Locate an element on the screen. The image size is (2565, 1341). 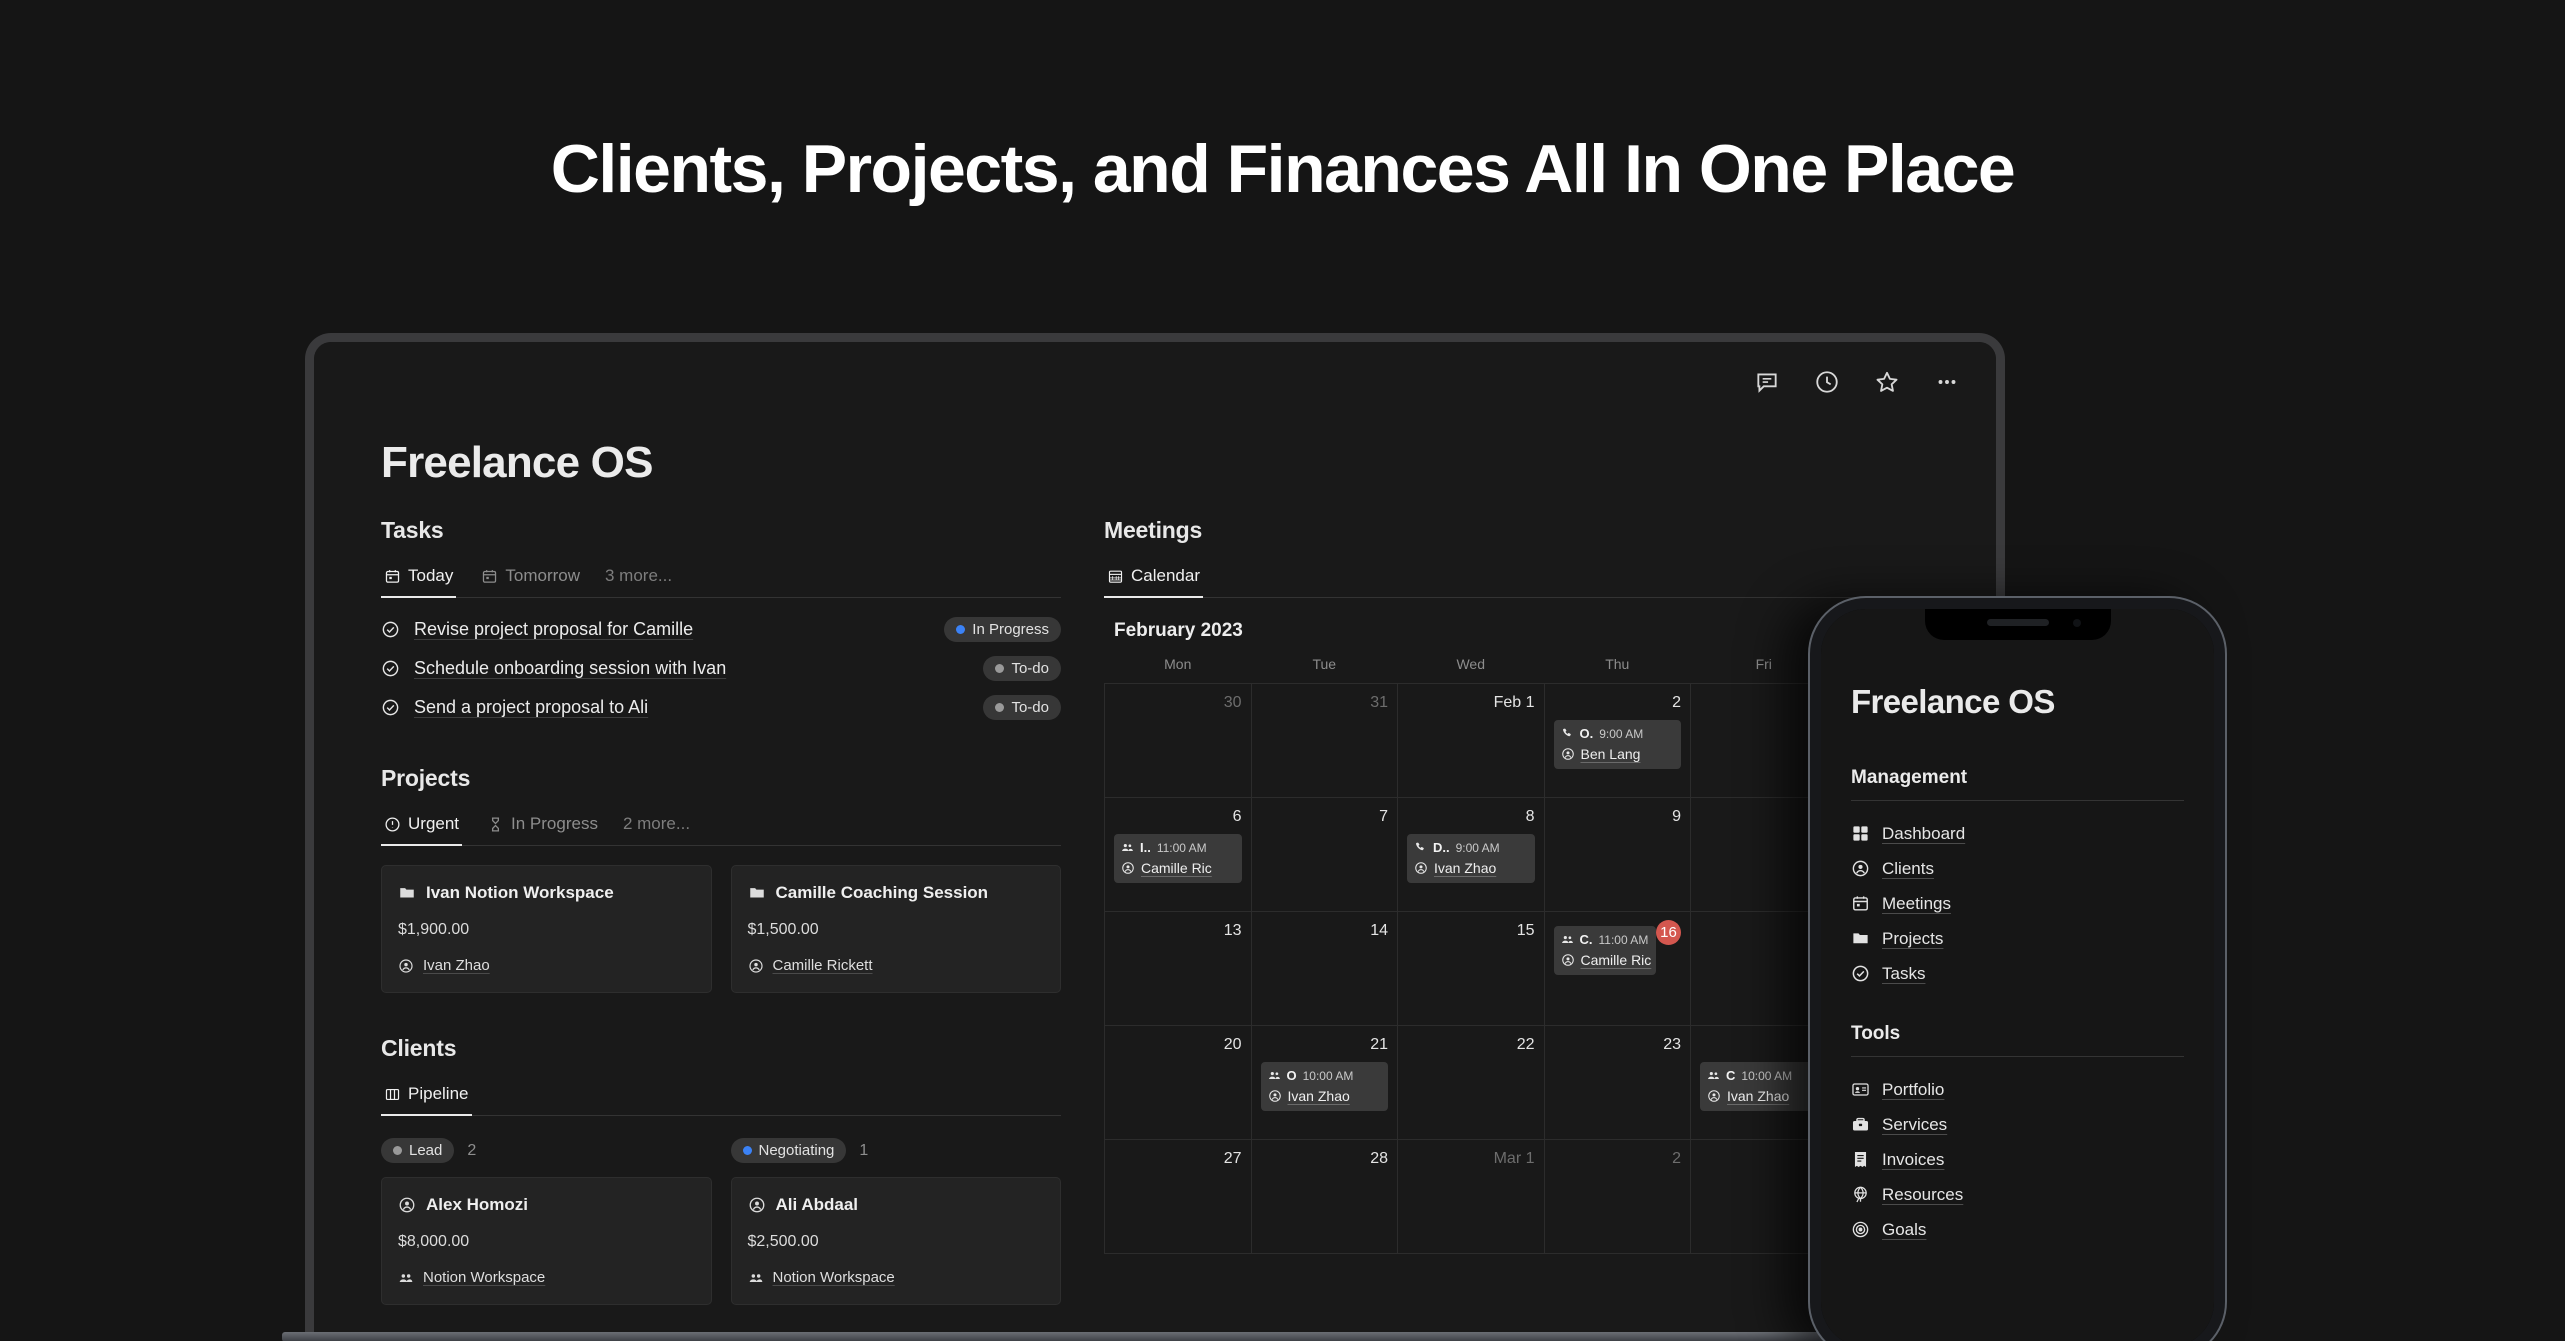
calendar-day-cell: 22 is located at coordinates (1471, 1082).